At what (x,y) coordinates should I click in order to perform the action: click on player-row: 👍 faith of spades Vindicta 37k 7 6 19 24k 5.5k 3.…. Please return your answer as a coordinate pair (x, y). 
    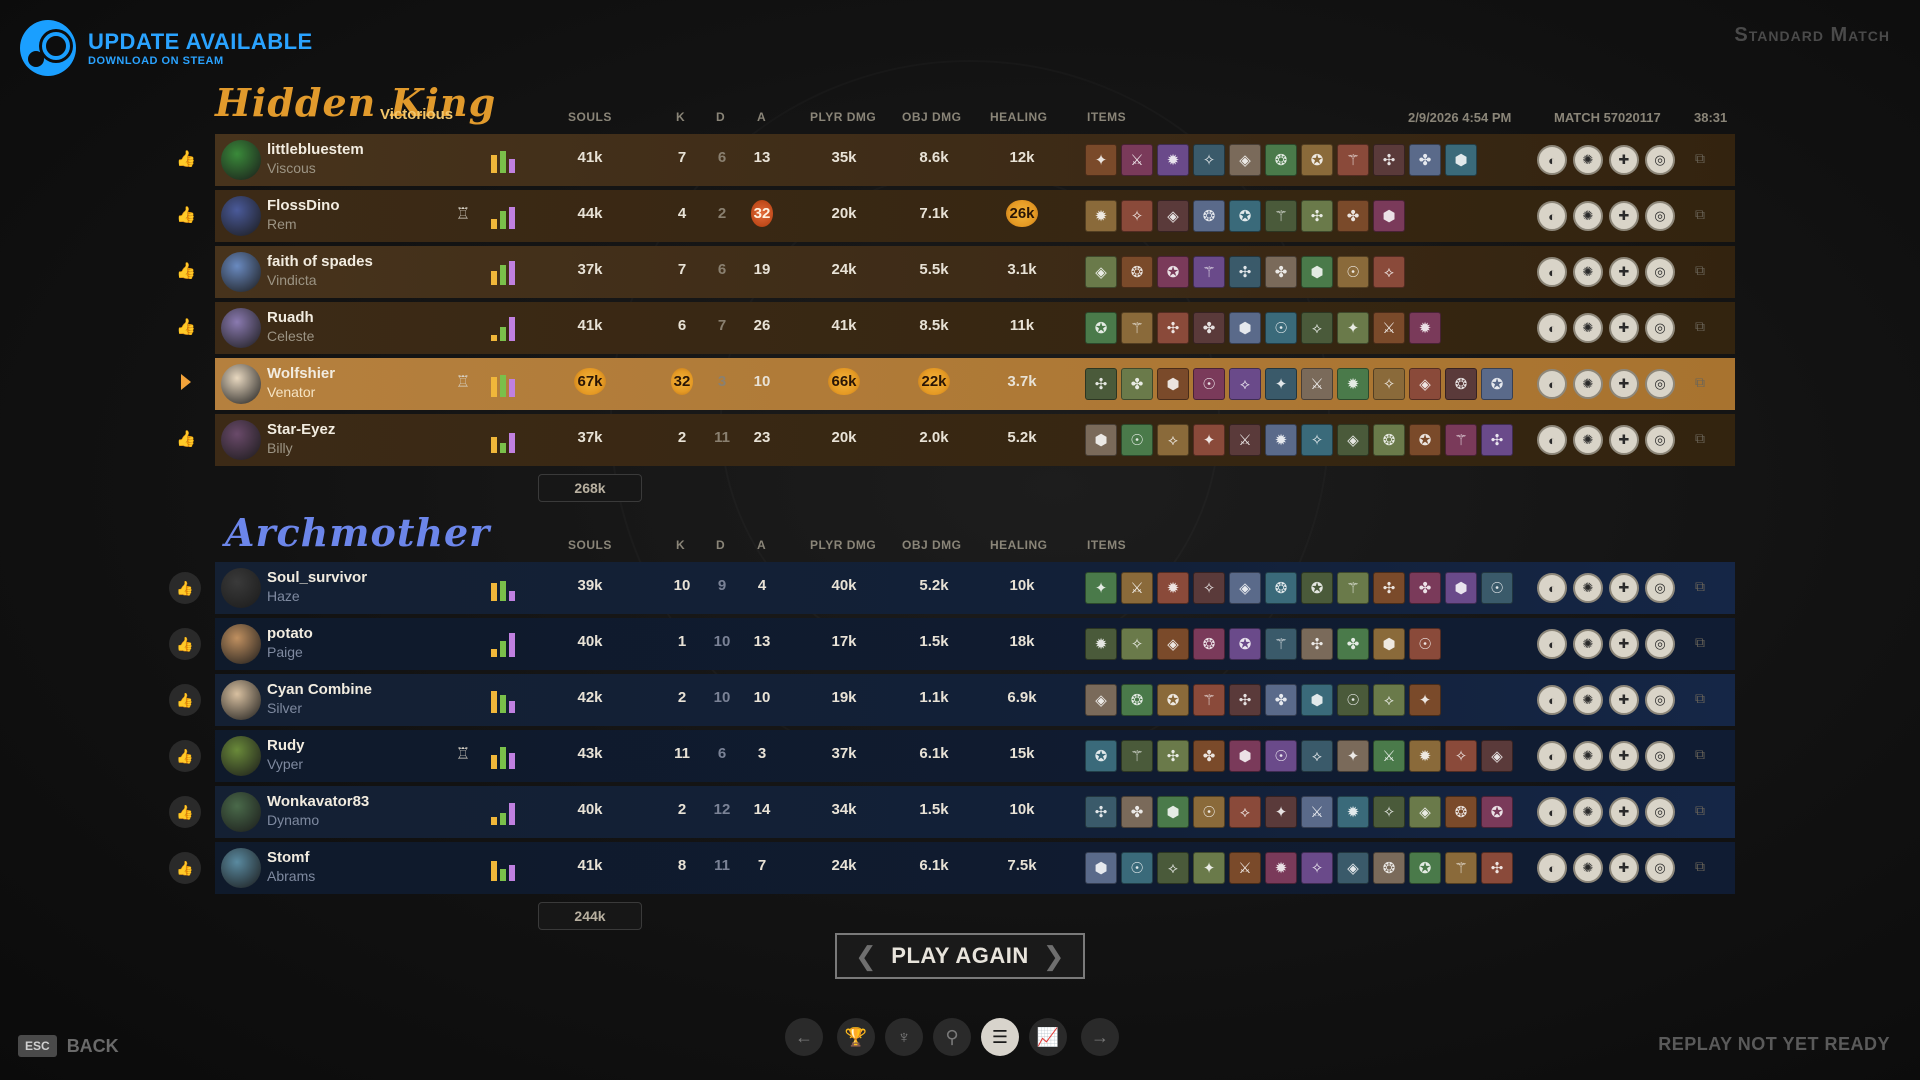
    Looking at the image, I should click on (955, 272).